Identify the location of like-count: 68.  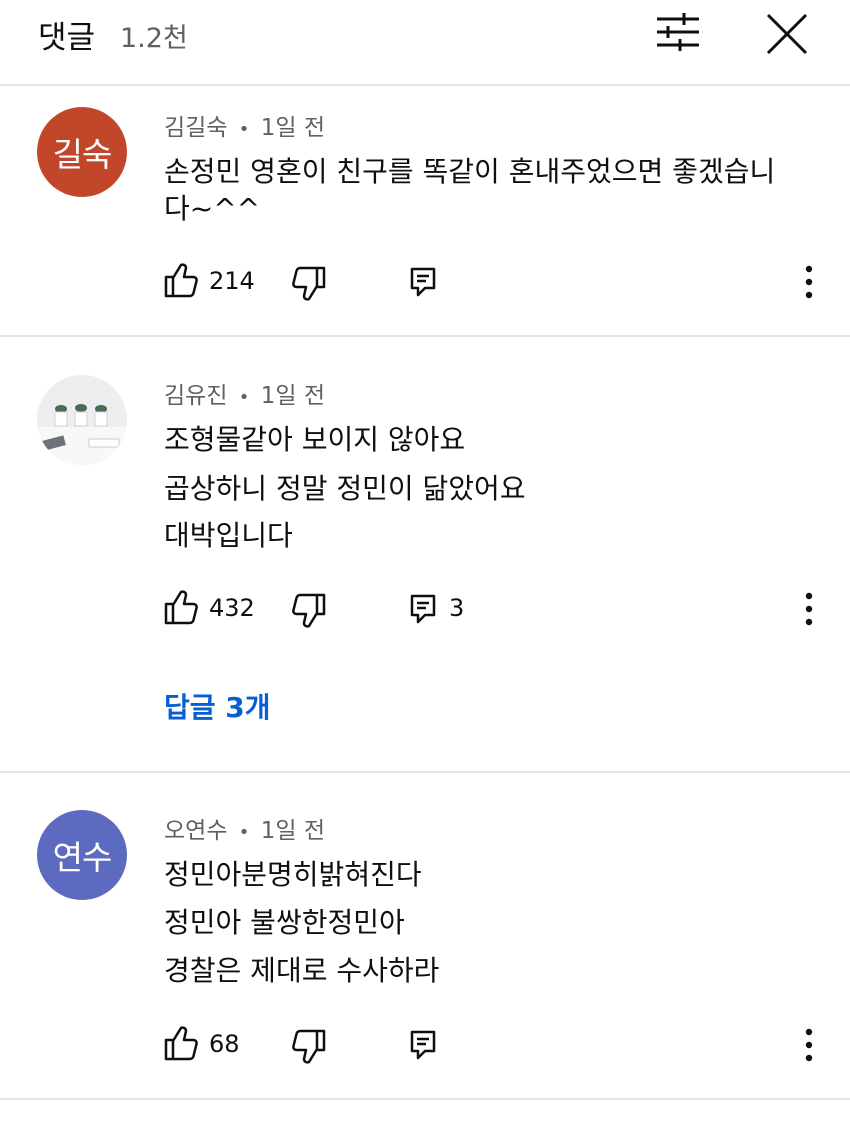
(224, 1044).